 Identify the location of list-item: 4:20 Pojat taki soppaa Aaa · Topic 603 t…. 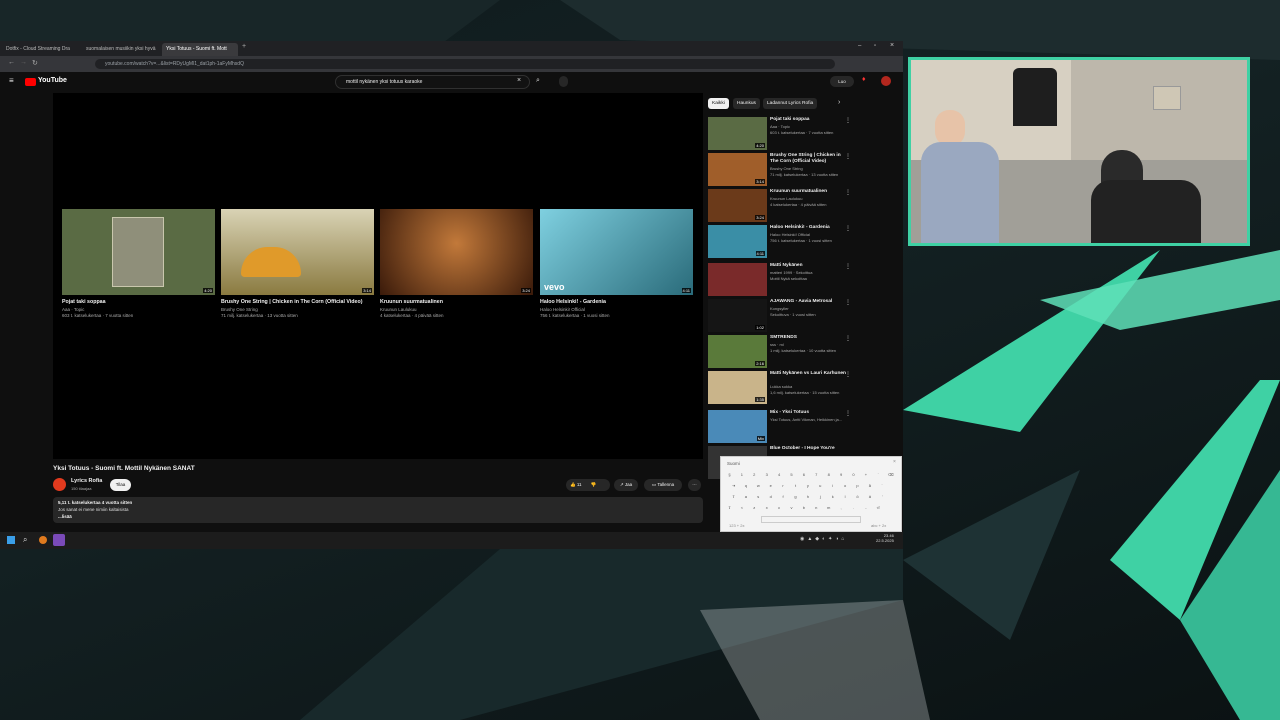
(788, 134).